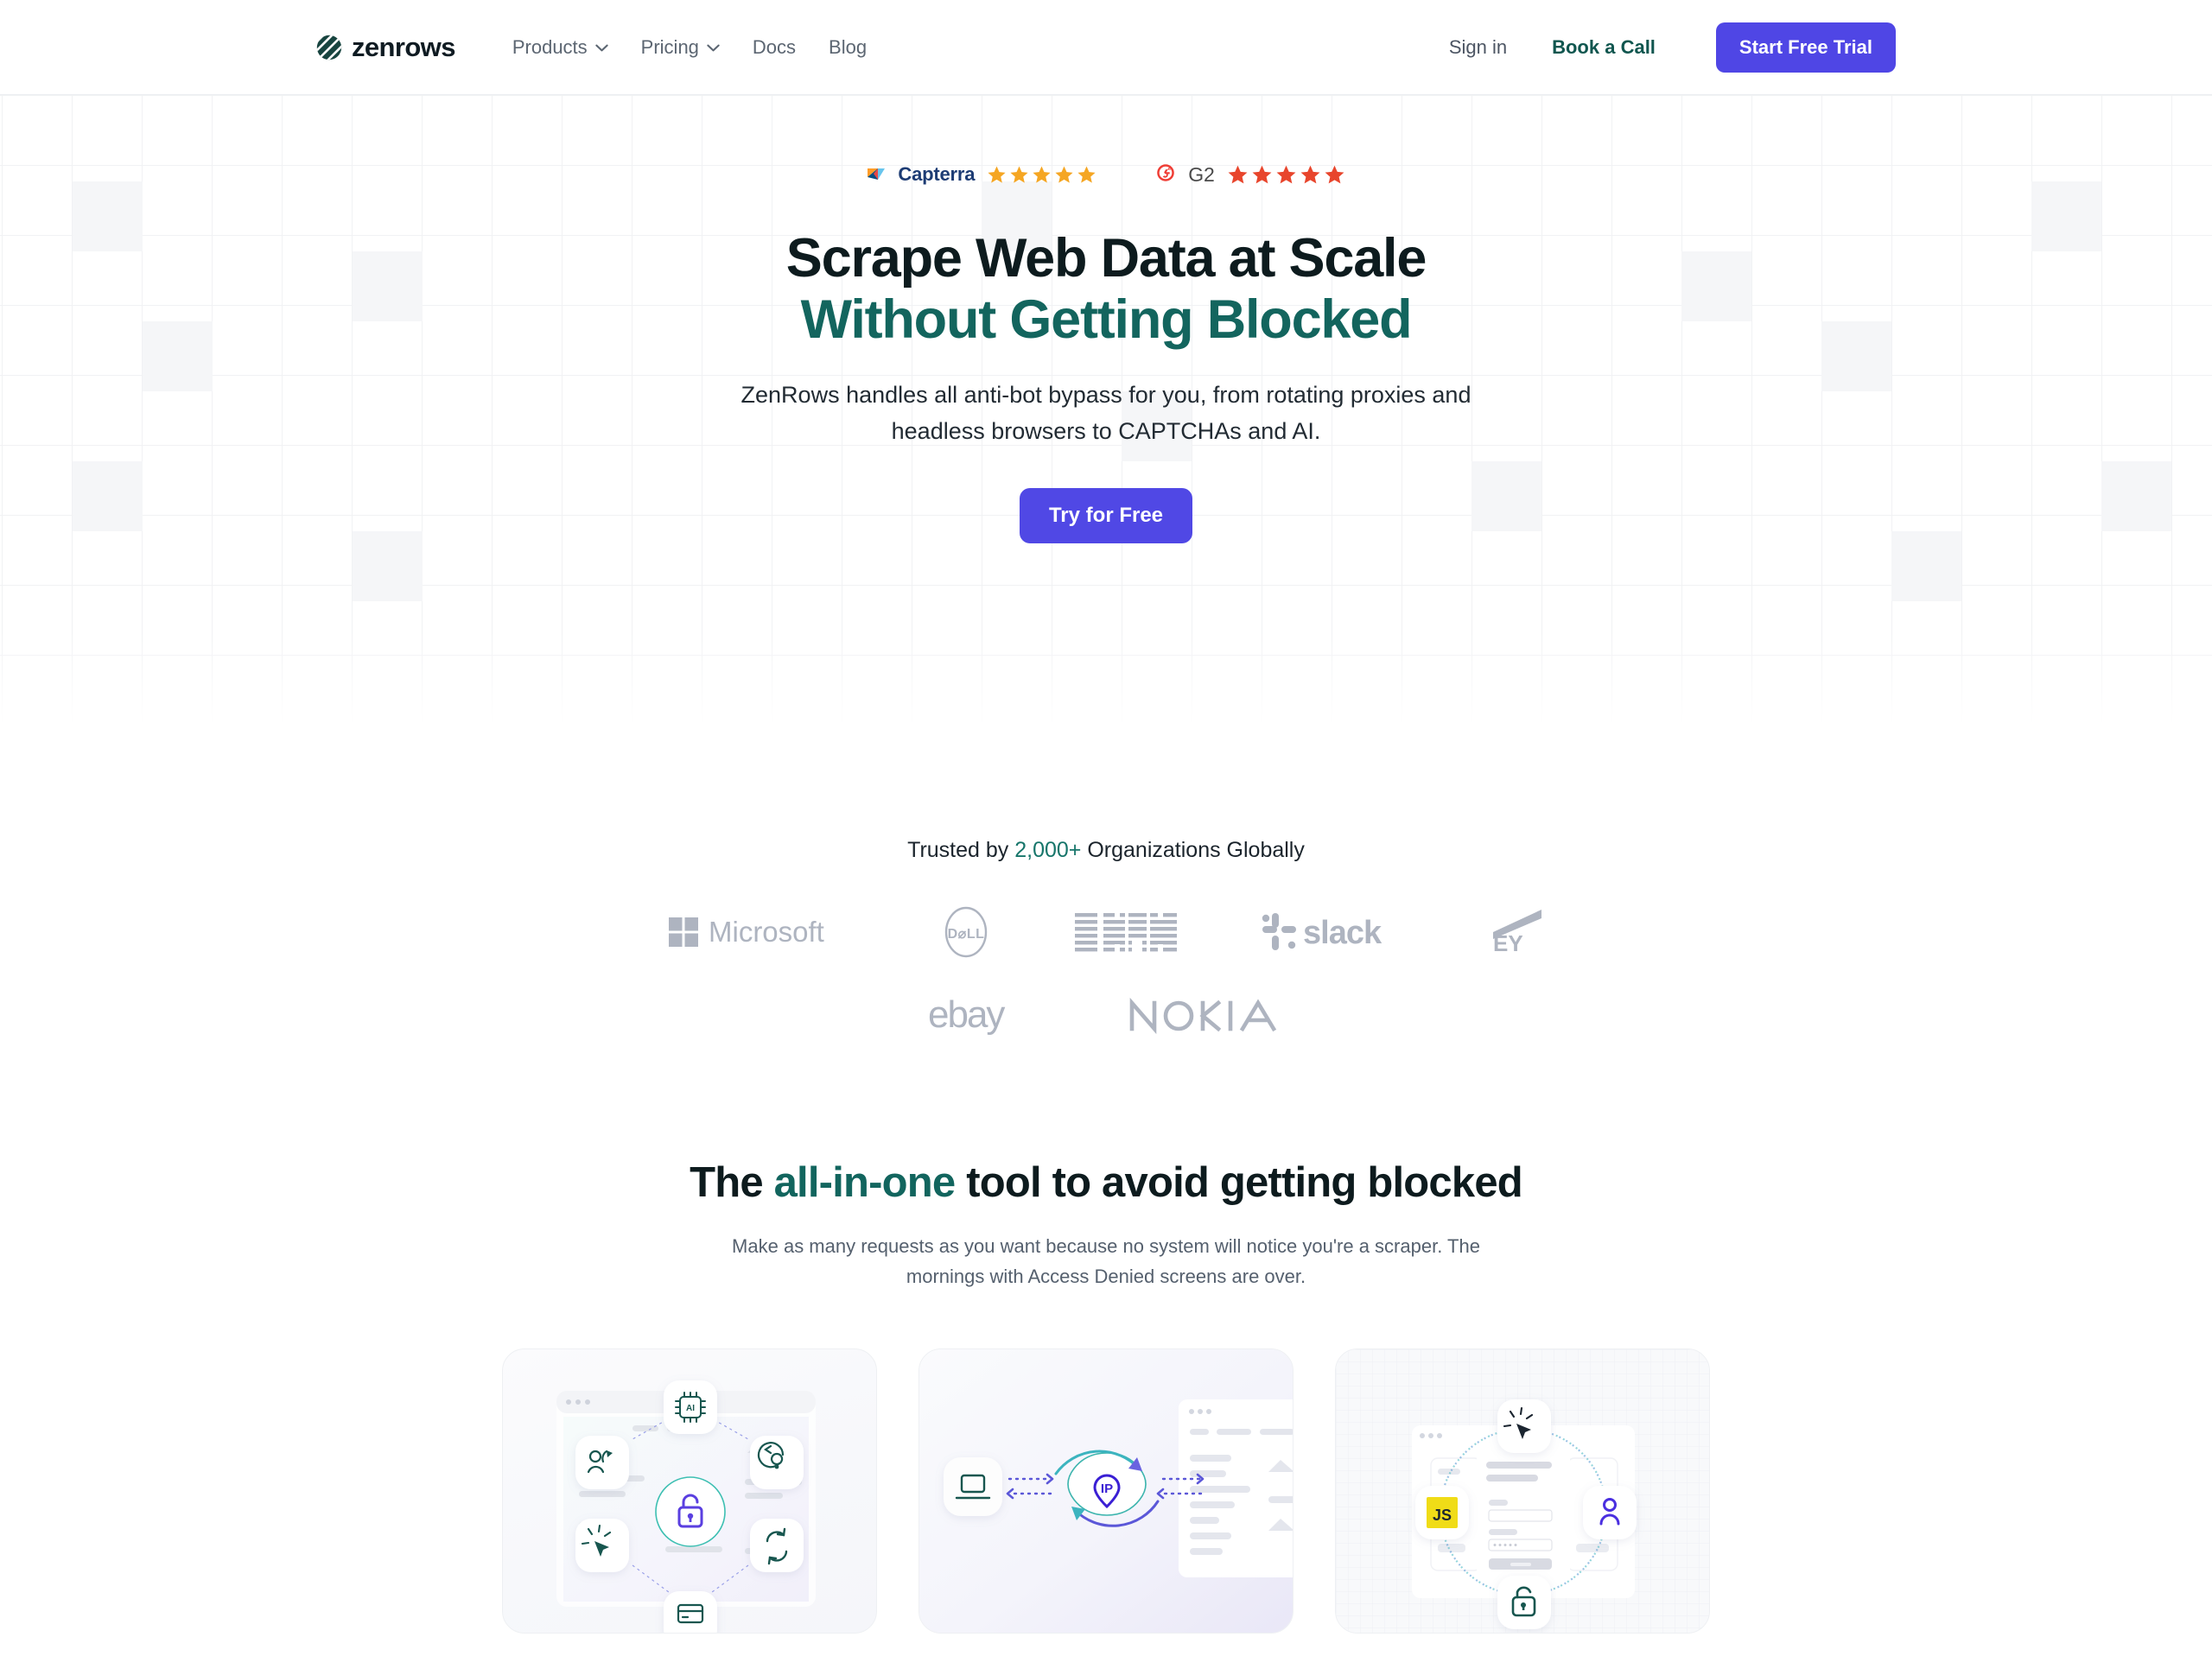 This screenshot has height=1656, width=2212. What do you see at coordinates (1442, 1515) in the screenshot?
I see `svg-text: JS` at bounding box center [1442, 1515].